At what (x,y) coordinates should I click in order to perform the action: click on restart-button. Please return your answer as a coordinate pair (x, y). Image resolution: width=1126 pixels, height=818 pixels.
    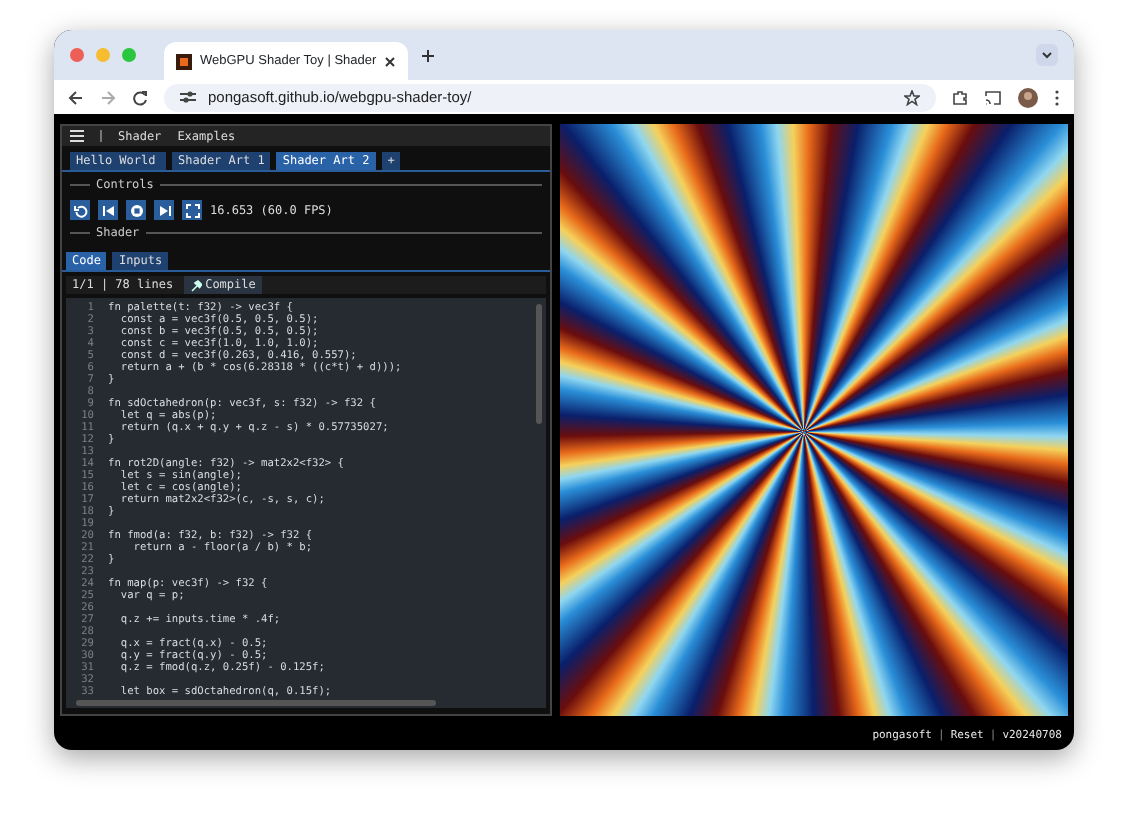
    Looking at the image, I should click on (80, 210).